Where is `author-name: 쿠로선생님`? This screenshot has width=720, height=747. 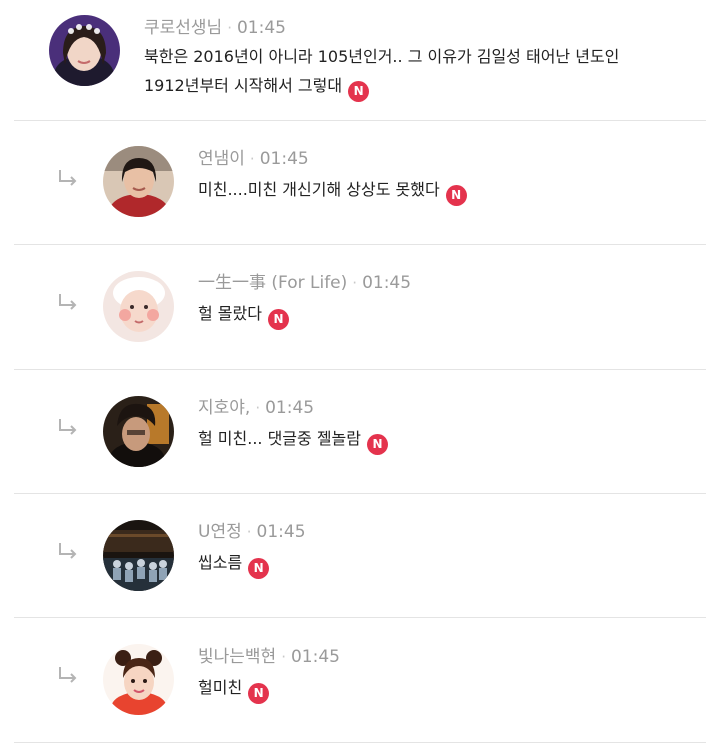
author-name: 쿠로선생님 is located at coordinates (183, 28).